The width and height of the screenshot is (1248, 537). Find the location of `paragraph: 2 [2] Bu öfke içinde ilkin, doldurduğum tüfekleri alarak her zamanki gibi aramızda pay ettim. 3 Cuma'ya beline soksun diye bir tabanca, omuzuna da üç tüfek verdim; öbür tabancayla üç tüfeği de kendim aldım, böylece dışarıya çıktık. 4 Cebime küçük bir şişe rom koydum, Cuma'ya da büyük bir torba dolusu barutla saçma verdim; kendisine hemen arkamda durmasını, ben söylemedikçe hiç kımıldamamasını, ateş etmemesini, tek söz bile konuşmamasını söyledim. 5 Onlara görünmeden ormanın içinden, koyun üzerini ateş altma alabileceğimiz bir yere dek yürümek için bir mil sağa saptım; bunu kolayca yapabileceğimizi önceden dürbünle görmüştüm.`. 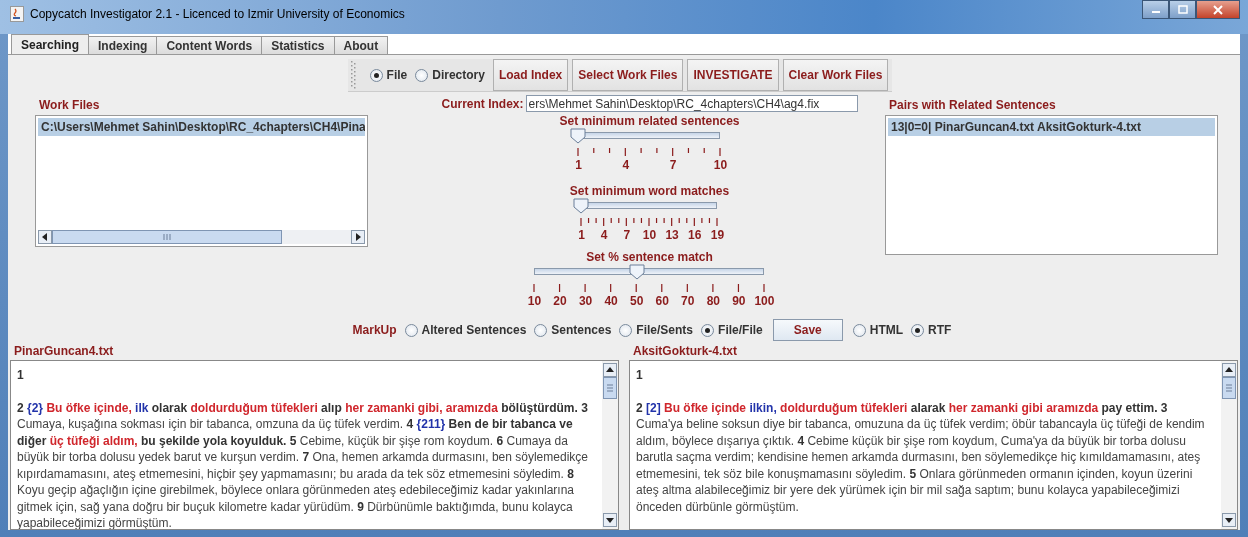

paragraph: 2 [2] Bu öfke içinde ilkin, doldurduğum tüfekleri alarak her zamanki gibi aramızda pay ettim. 3 Cuma'ya beline soksun diye bir tabanca, omuzuna da üç tüfek verdim; öbür tabancayla üç tüfeği de kendim aldım, böylece dışarıya çıktık. 4 Cebime küçük bir şişe rom koydum, Cuma'ya da büyük bir torba dolusu barutla saçma verdim; kendisine hemen arkamda durmasını, ben söylemedikçe hiç kımıldamamasını, ateş etmemesini, tek söz bile konuşmamasını söyledim. 5 Onlara görünmeden ormanın içinden, koyun üzerini ateş altma alabileceğimiz bir yere dek yürümek için bir mil sağa saptım; bunu kolayca yapabileceğimizi önceden dürbünle görmüştüm. is located at coordinates (921, 457).